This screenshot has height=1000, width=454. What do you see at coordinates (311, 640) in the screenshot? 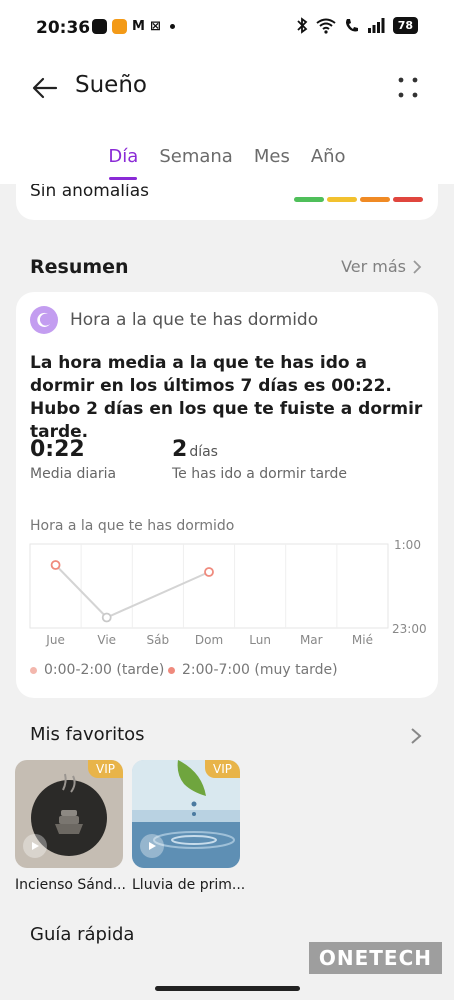
I see `x-tick-label: Mar` at bounding box center [311, 640].